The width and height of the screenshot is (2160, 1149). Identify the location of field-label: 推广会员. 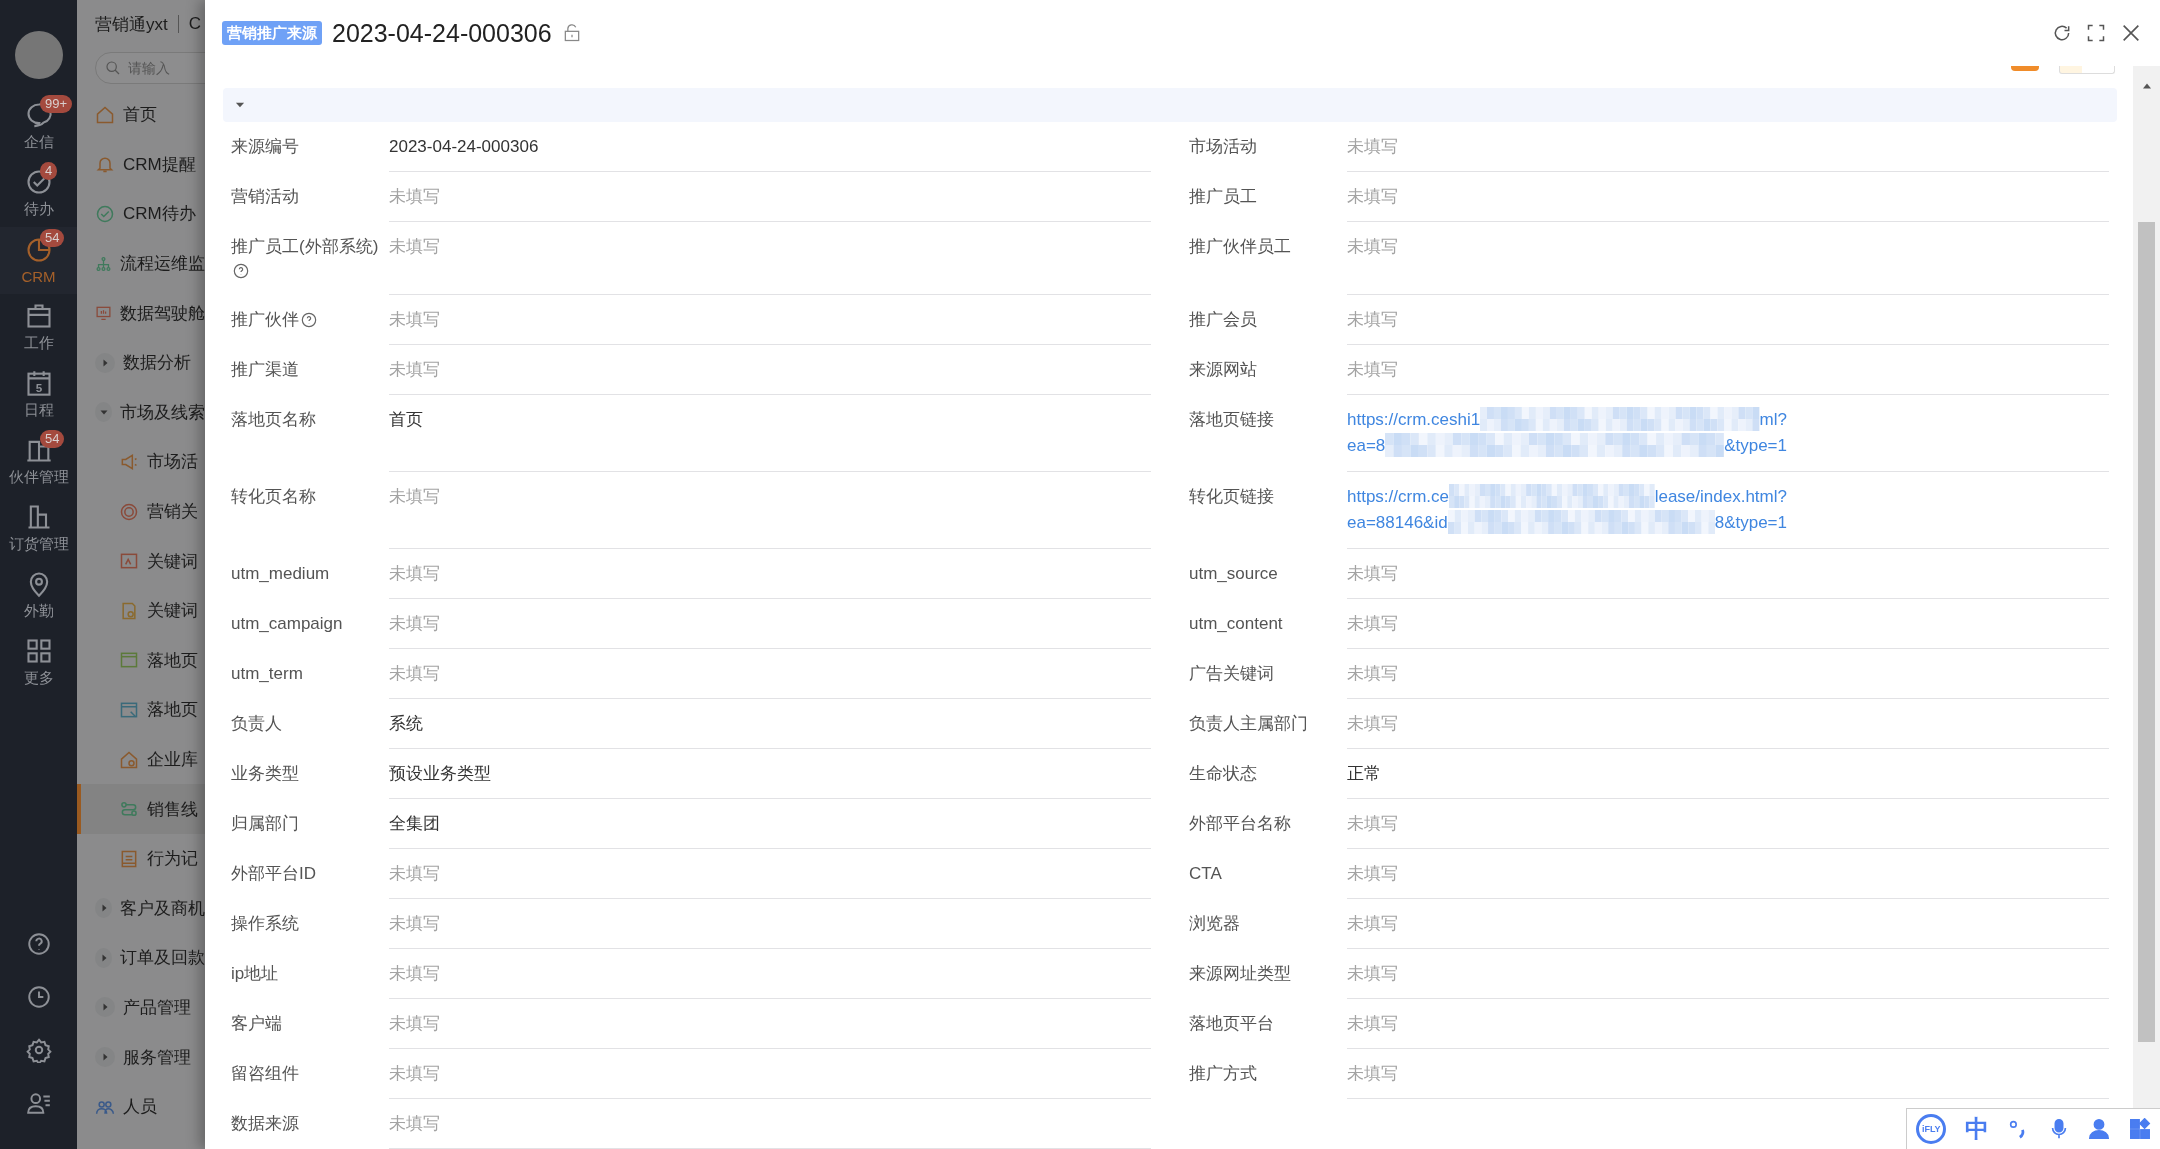
(1223, 319).